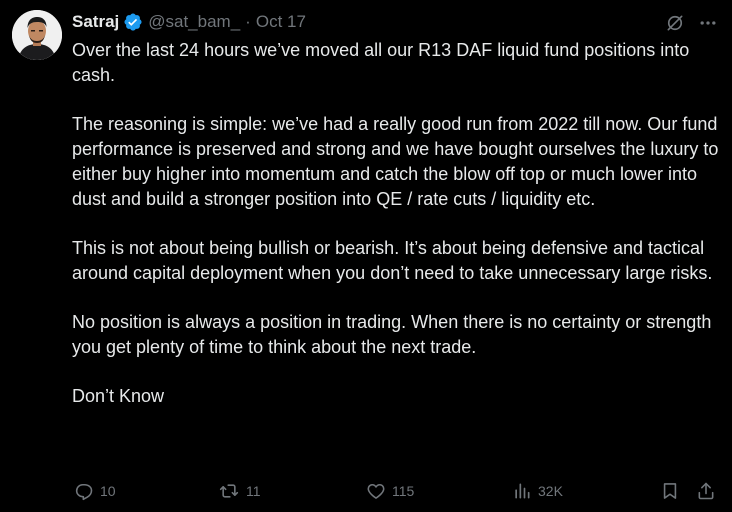 This screenshot has width=732, height=512. Describe the element at coordinates (281, 22) in the screenshot. I see `tweet-date: Oct 17` at that location.